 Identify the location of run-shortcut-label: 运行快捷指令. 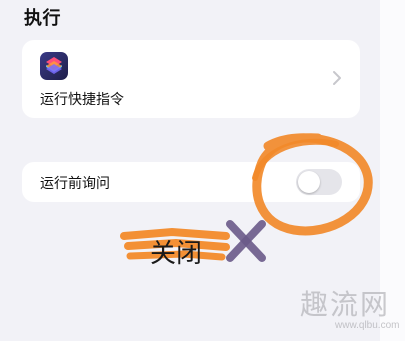
(82, 100).